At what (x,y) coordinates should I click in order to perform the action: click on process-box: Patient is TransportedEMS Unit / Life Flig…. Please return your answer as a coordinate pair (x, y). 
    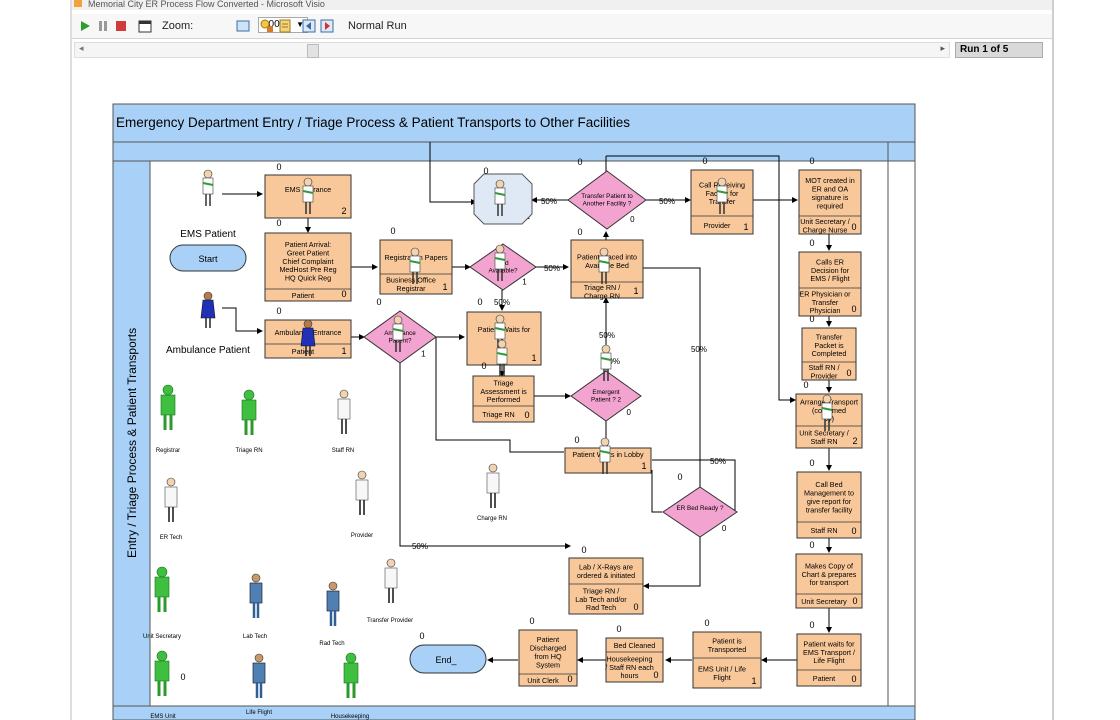
    Looking at the image, I should click on (727, 660).